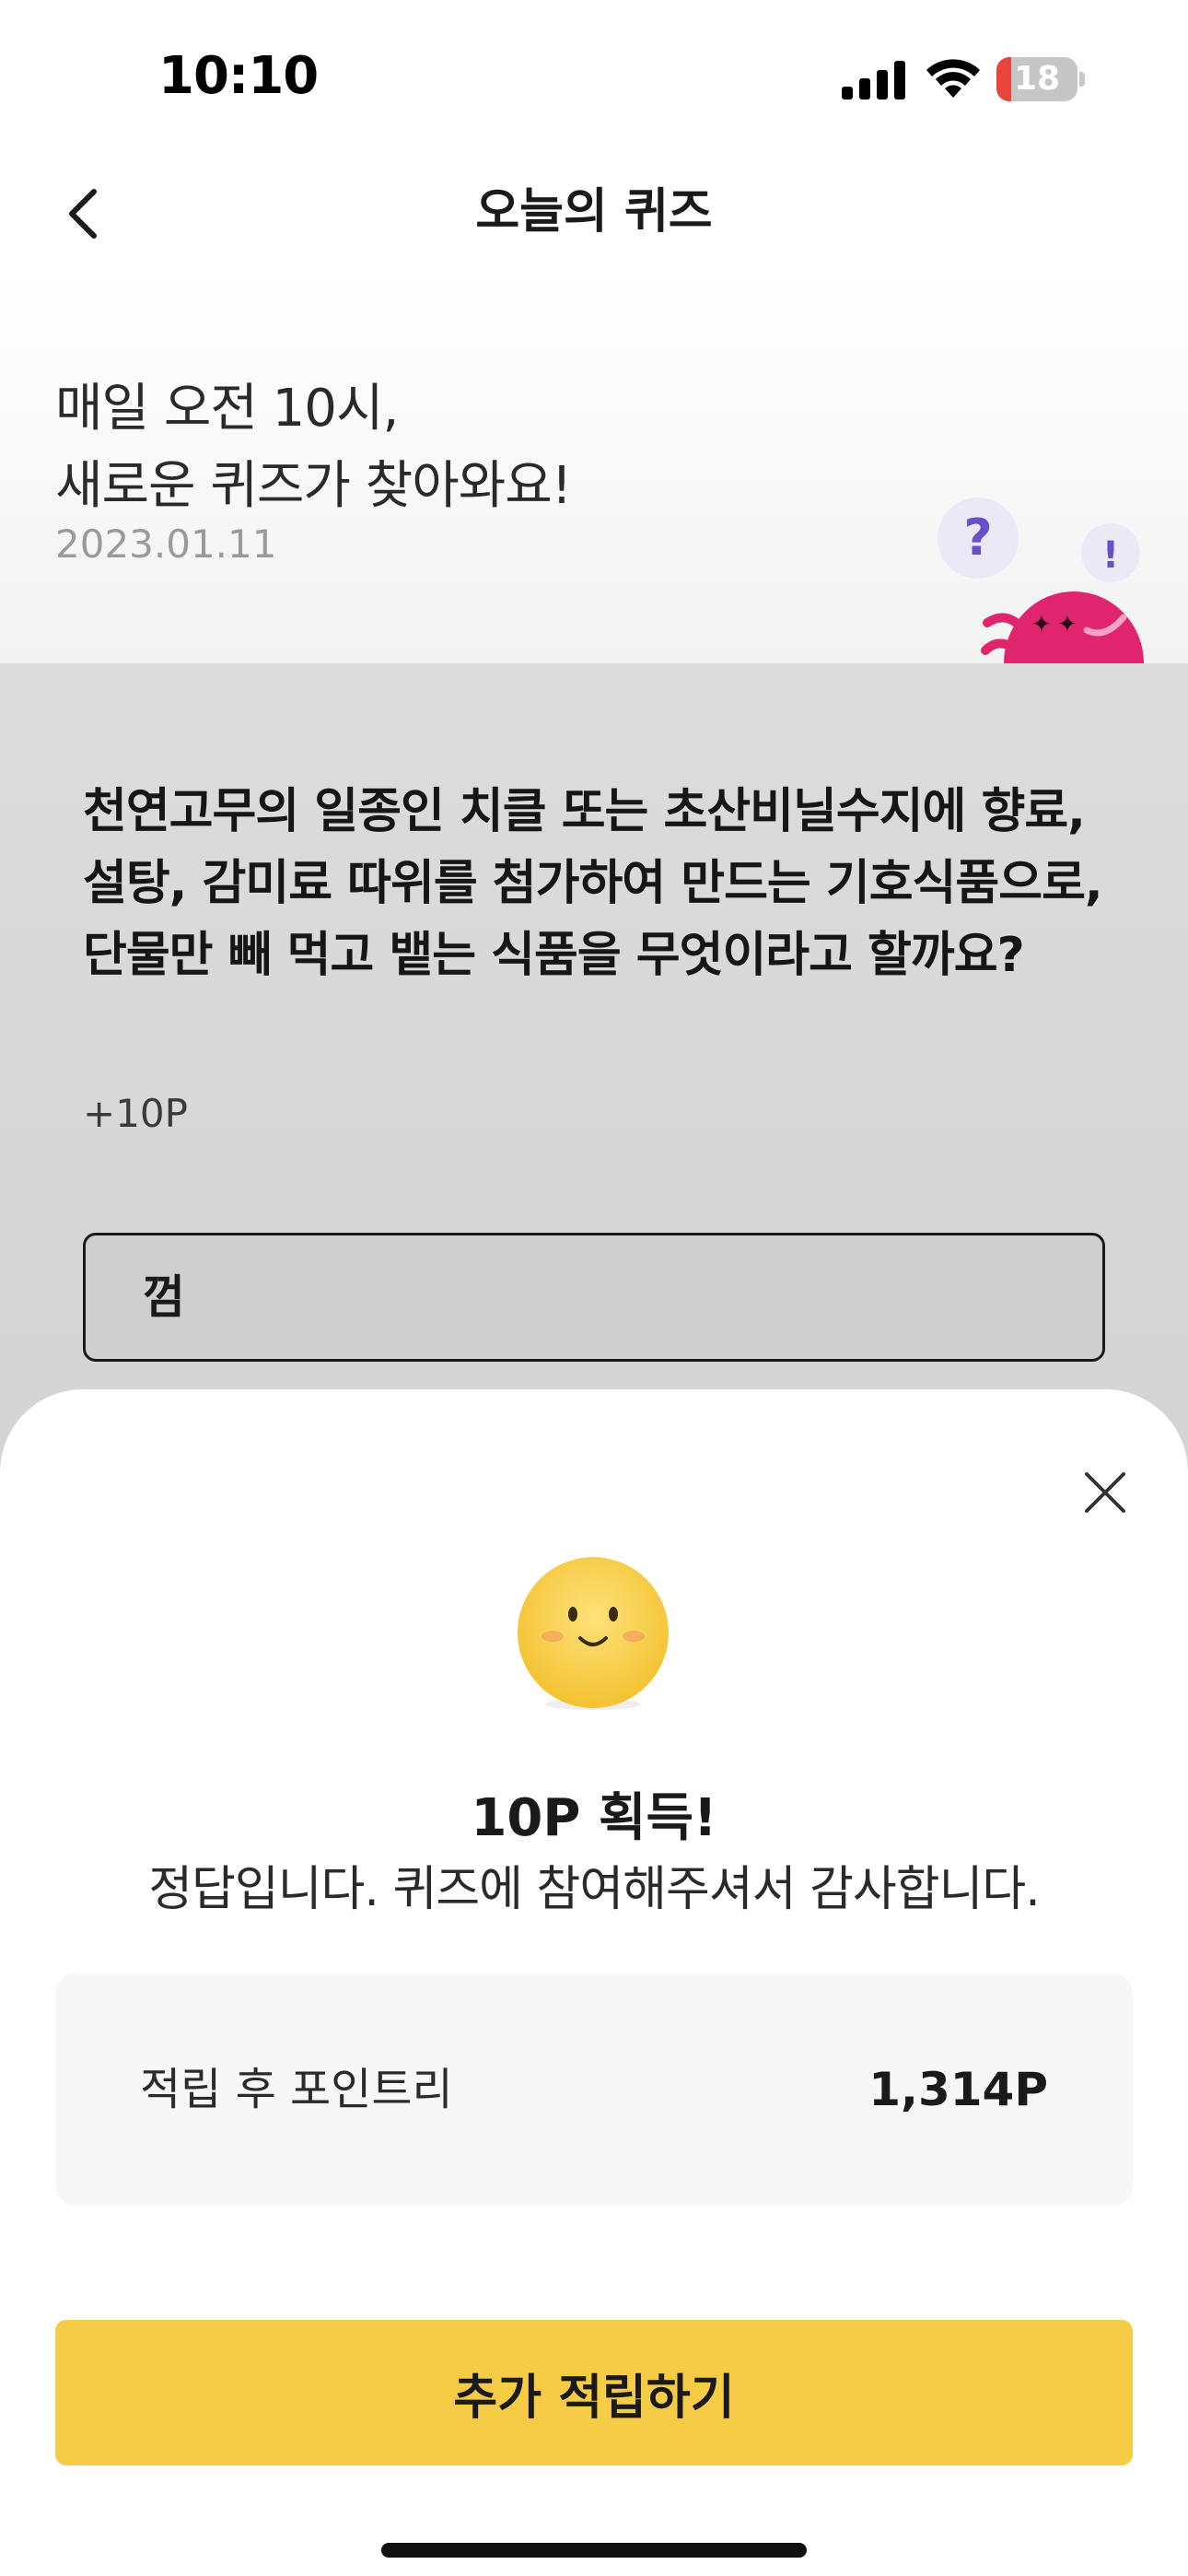 The width and height of the screenshot is (1188, 2576). Describe the element at coordinates (313, 486) in the screenshot. I see `header-headline-line2: 새로운 퀴즈가 찾아와요!` at that location.